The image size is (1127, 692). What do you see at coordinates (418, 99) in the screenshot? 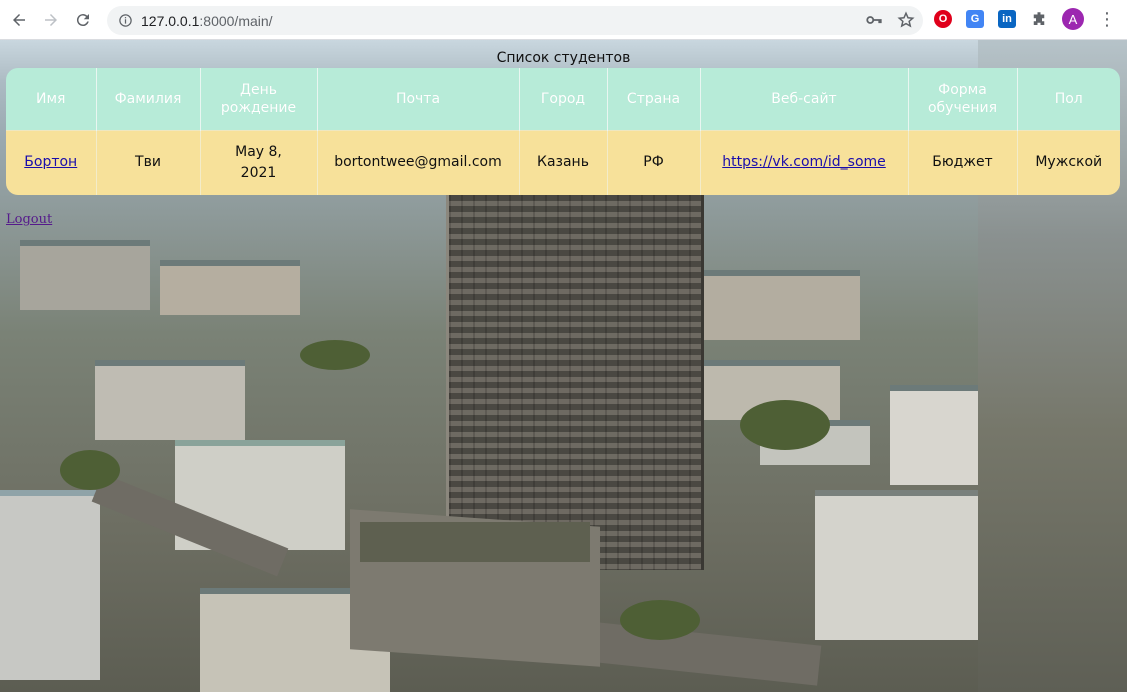
I see `header-email: Почта` at bounding box center [418, 99].